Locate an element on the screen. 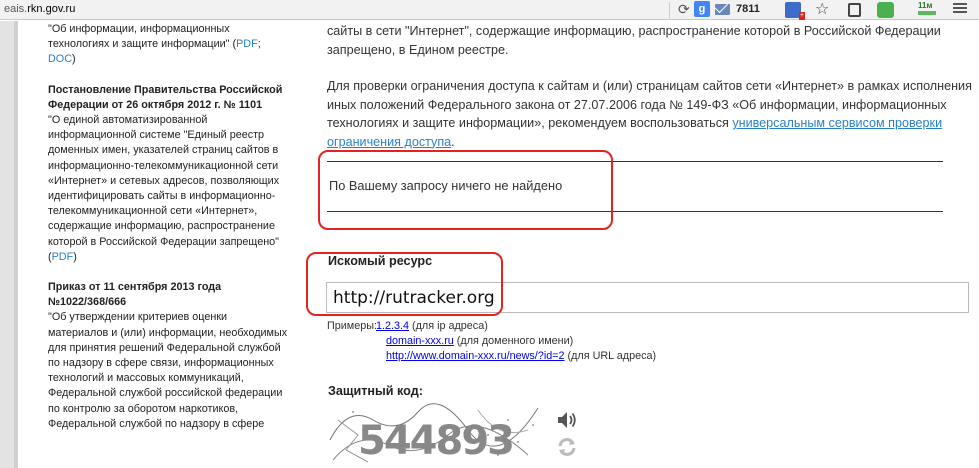  browser-toolbar: eais.rkn.gov.ru ⟳ g 7811 + ☆ 11м is located at coordinates (489, 10).